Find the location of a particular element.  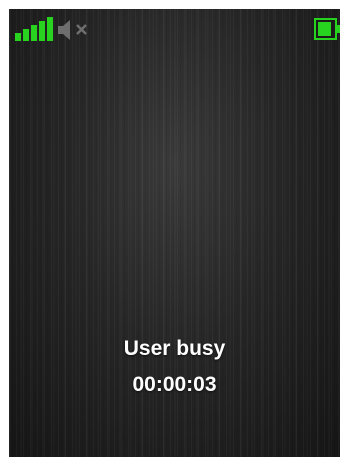

call-status-text: User busy is located at coordinates (174, 348).